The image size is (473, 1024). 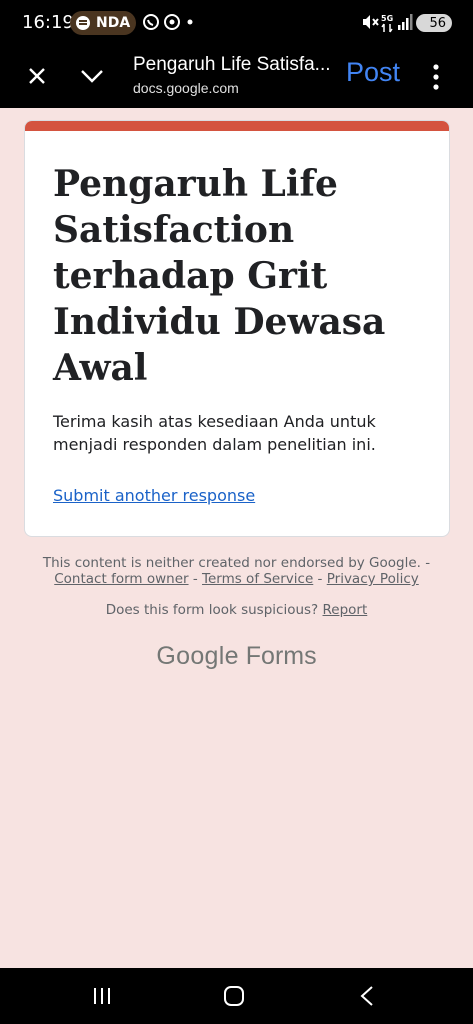 What do you see at coordinates (102, 996) in the screenshot?
I see `recent-apps-icon` at bounding box center [102, 996].